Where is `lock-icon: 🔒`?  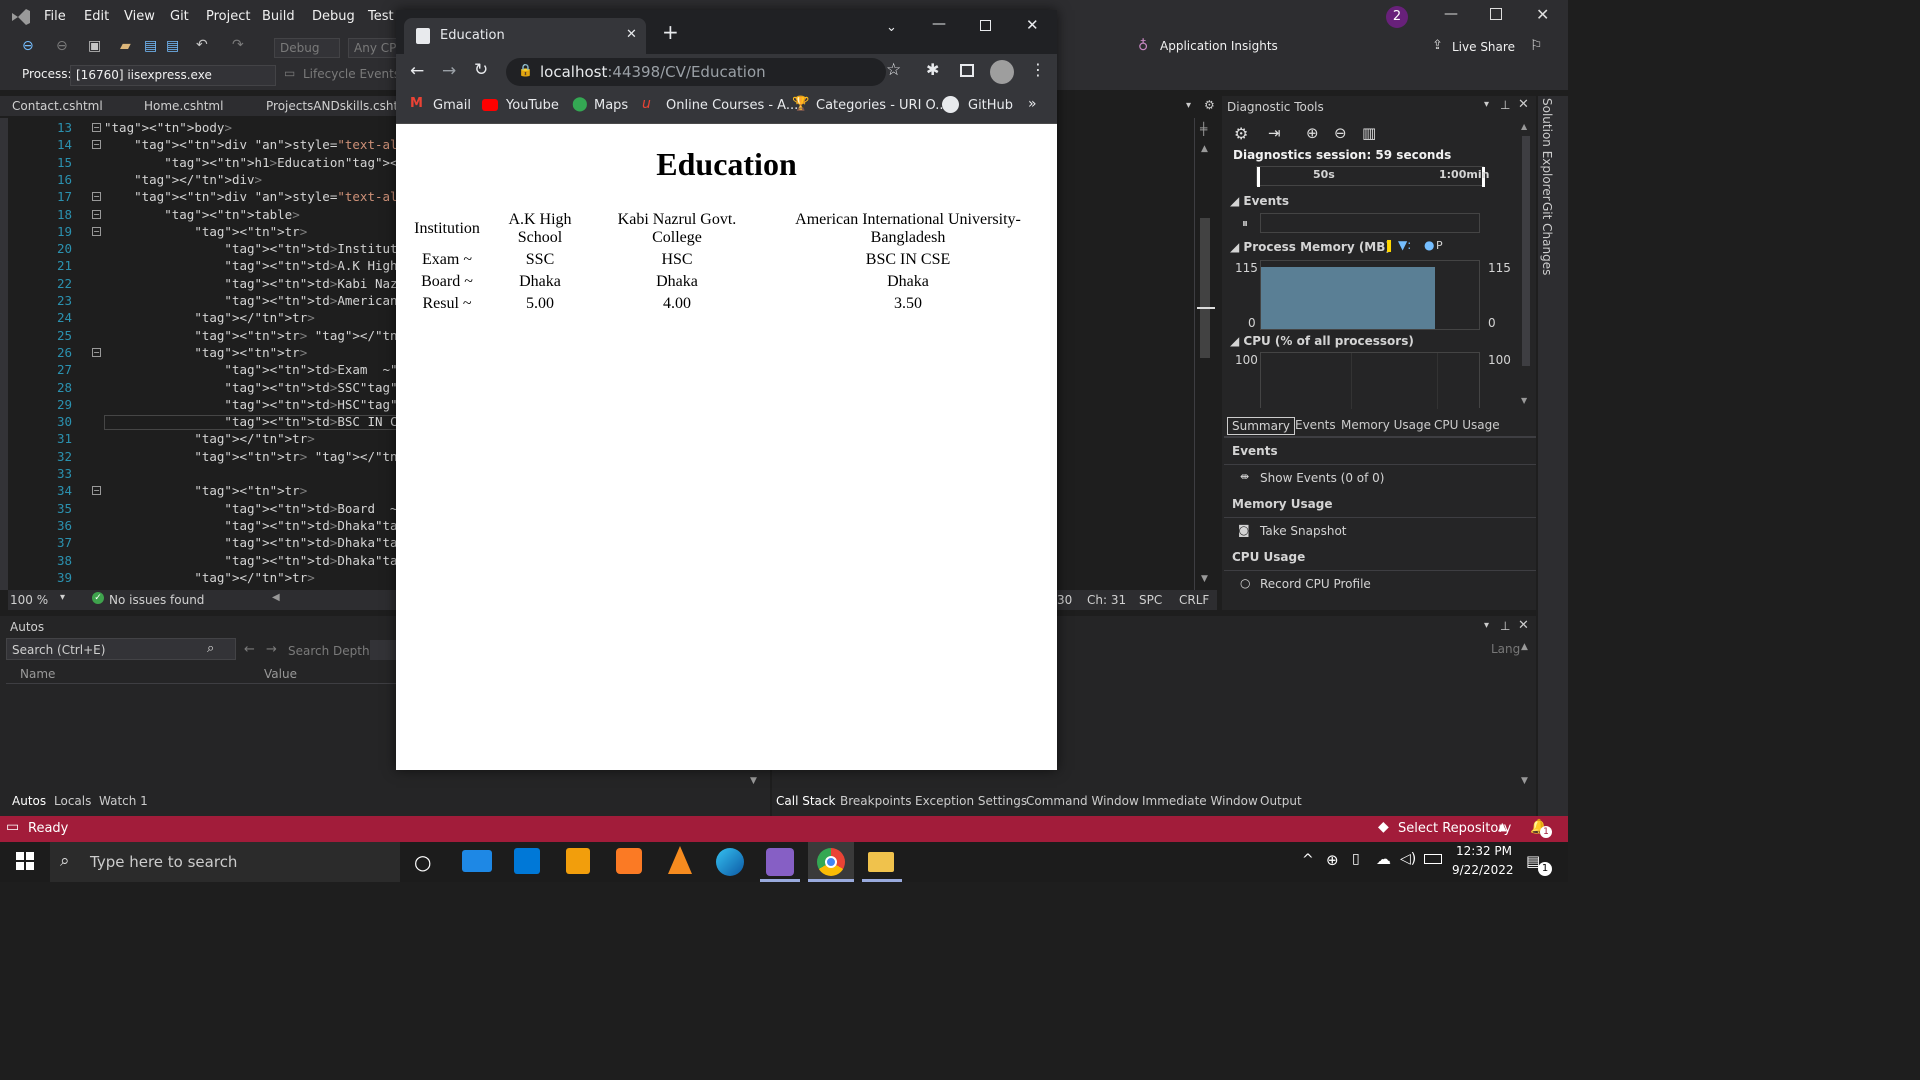 lock-icon: 🔒 is located at coordinates (525, 70).